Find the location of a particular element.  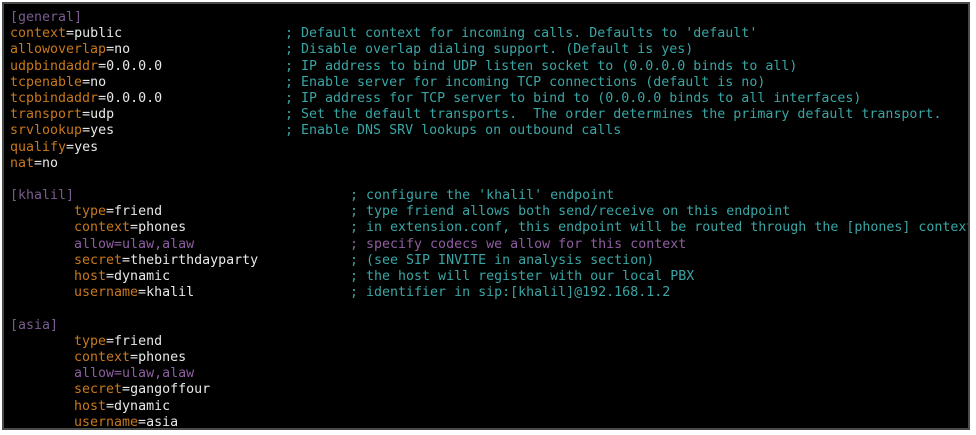

code-part: tcpenable=no is located at coordinates (58, 83).